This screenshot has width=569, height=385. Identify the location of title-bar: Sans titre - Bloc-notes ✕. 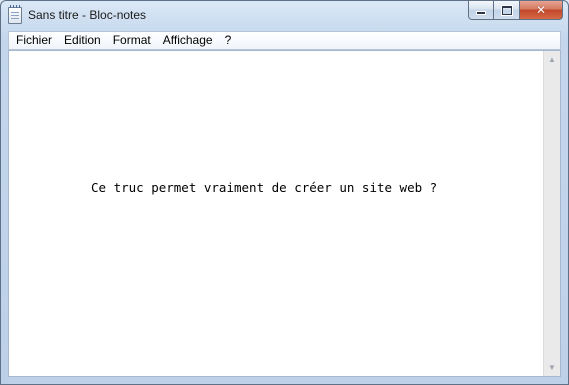
(284, 16).